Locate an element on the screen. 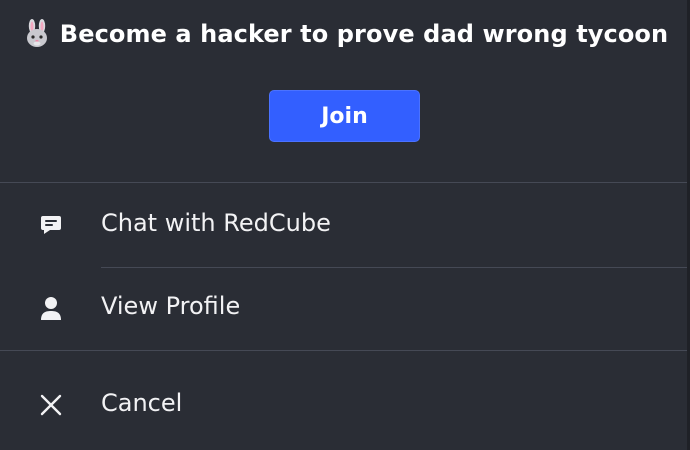  menu-item-label: Chat with RedCube is located at coordinates (216, 223).